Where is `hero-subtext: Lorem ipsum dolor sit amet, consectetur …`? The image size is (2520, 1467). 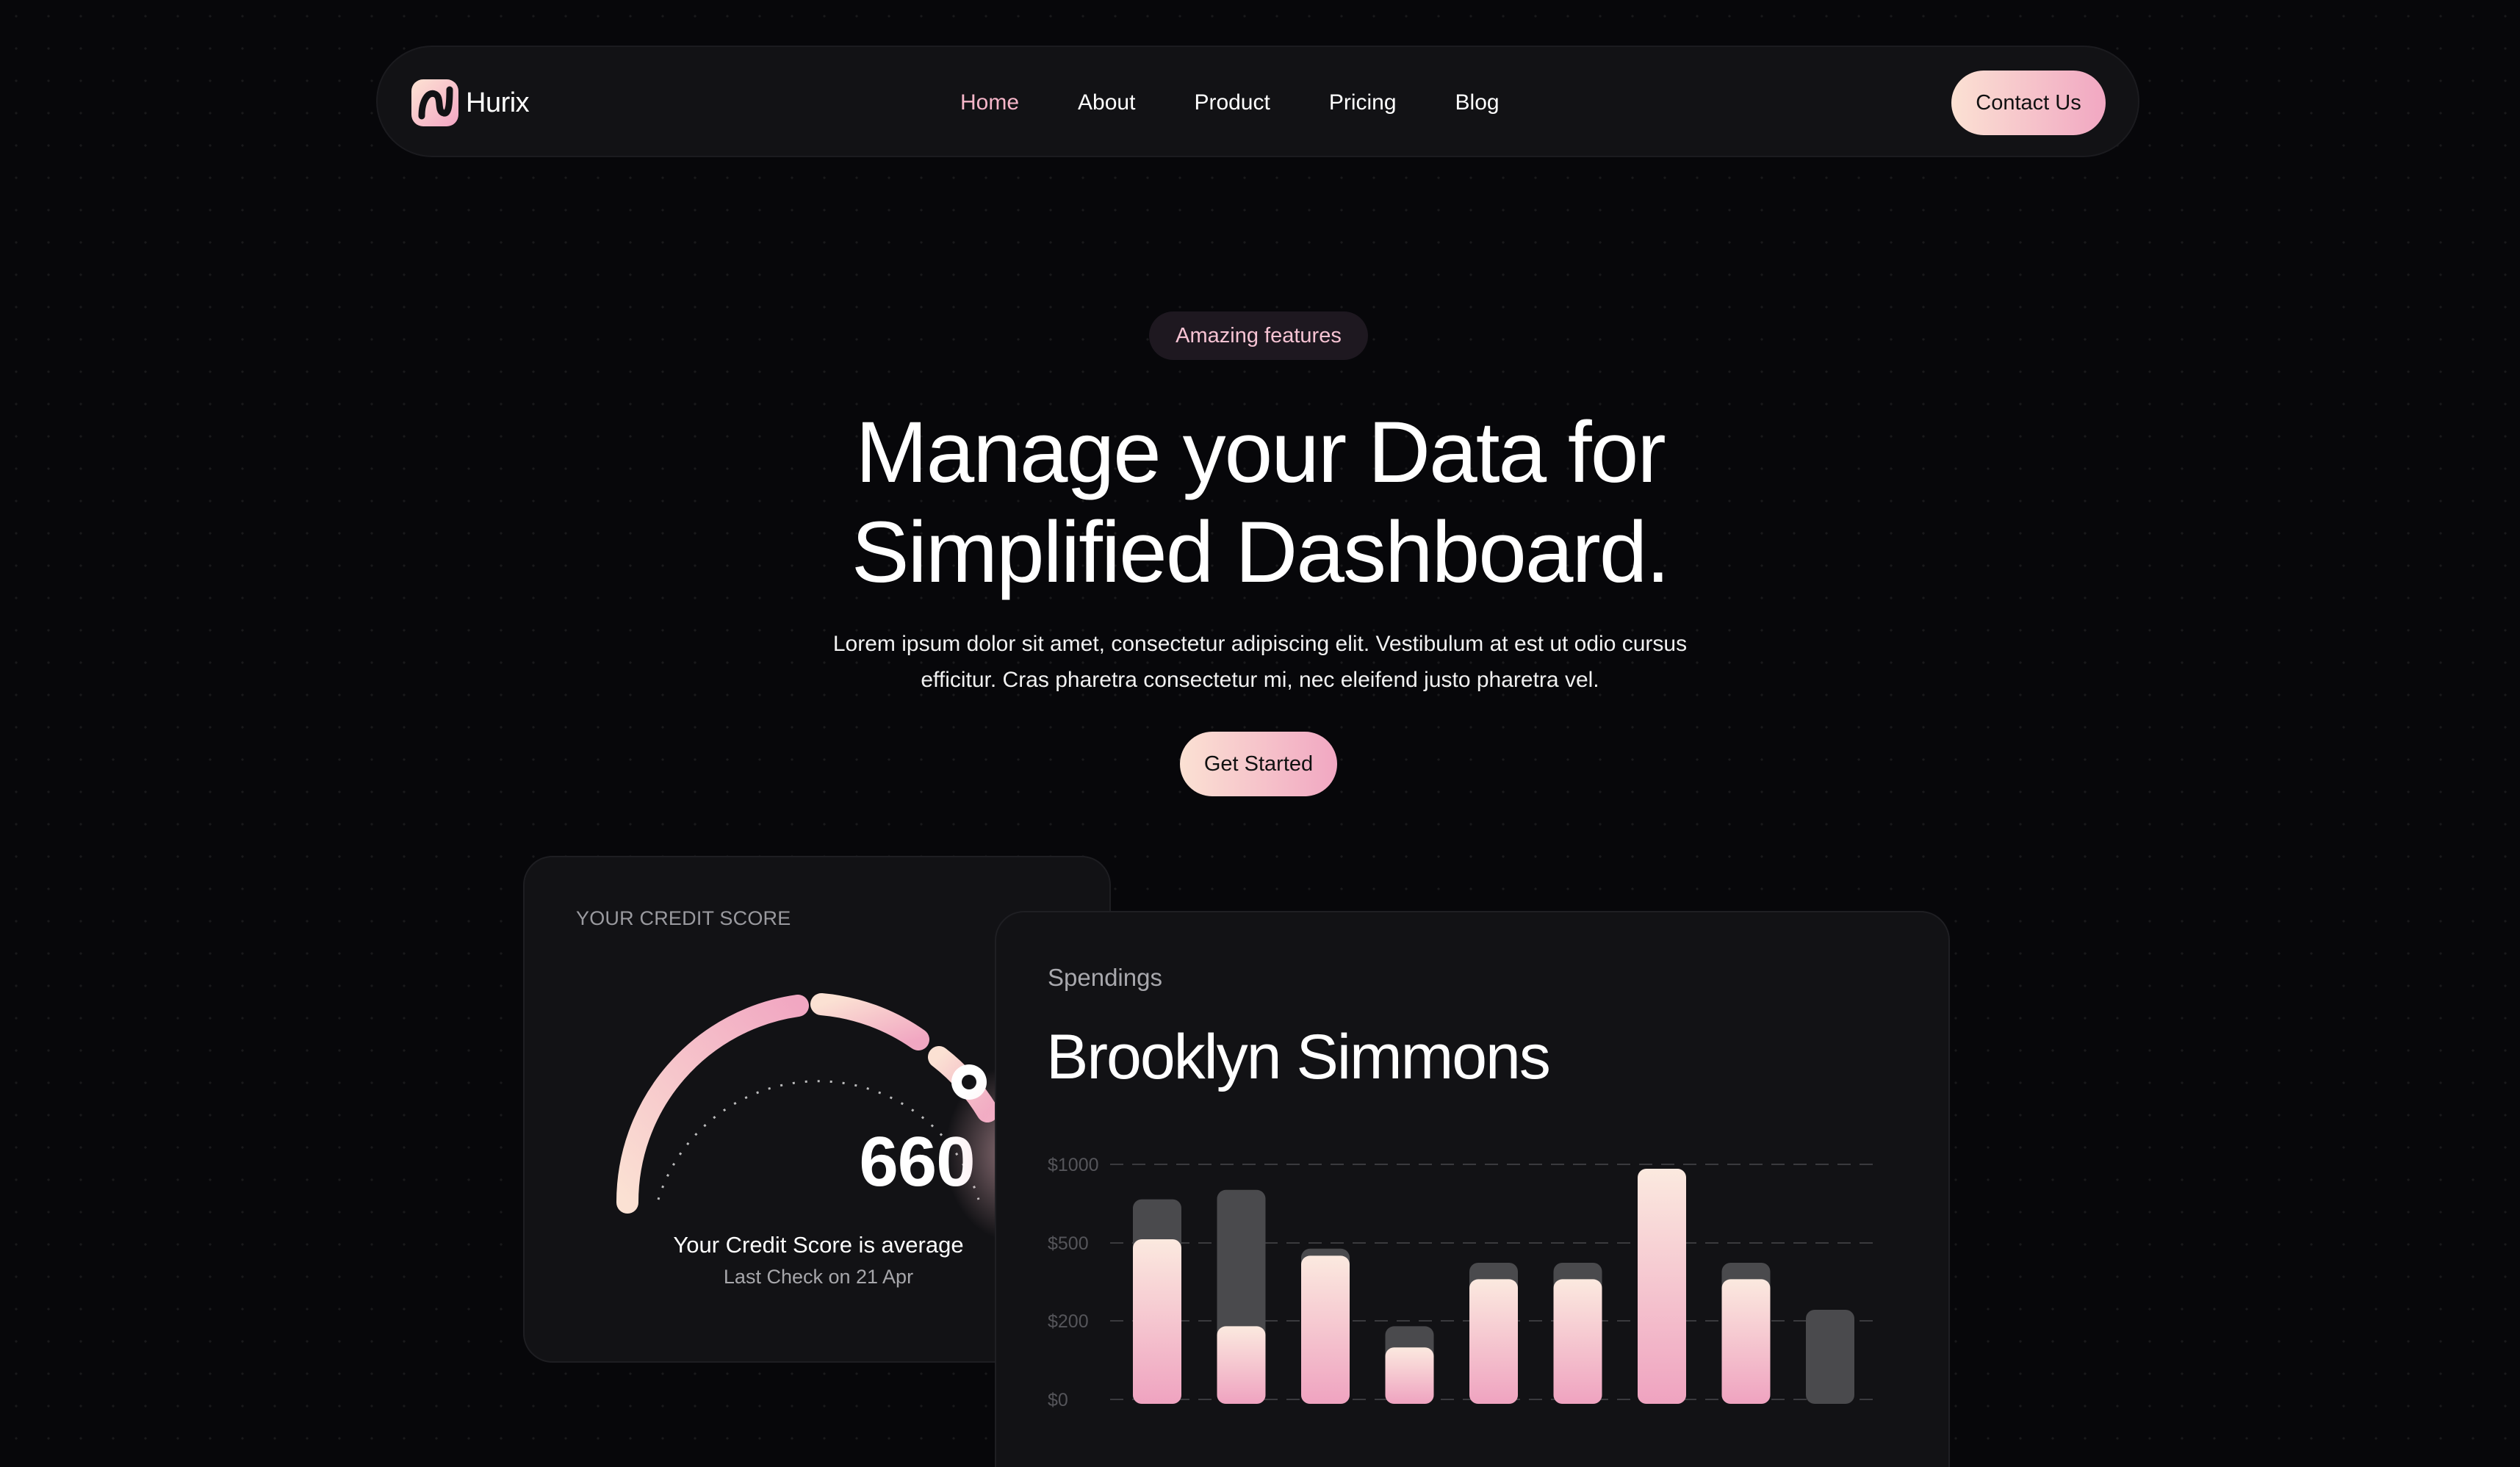
hero-subtext: Lorem ipsum dolor sit amet, consectetur … is located at coordinates (1260, 662).